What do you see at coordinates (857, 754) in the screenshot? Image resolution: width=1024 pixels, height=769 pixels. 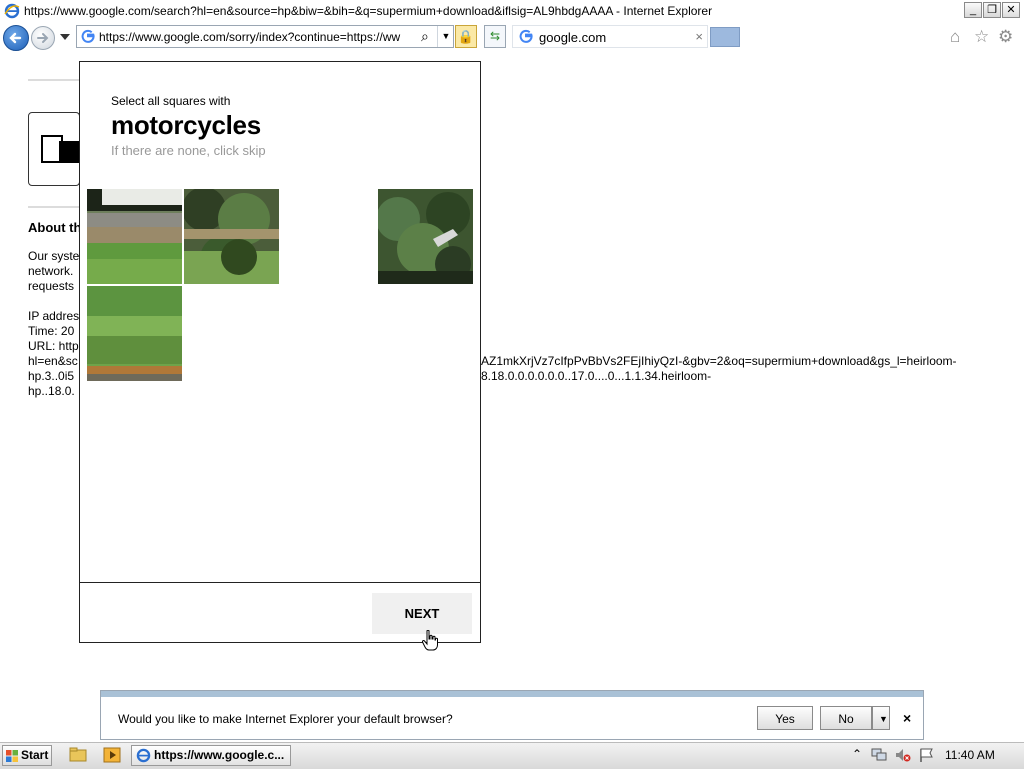 I see `show-hidden-icons-arrow: ⌃` at bounding box center [857, 754].